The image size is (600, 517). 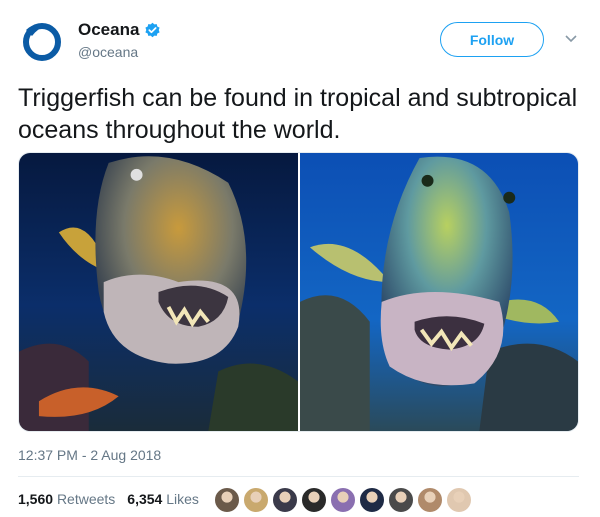 I want to click on likes-label: Likes, so click(x=182, y=499).